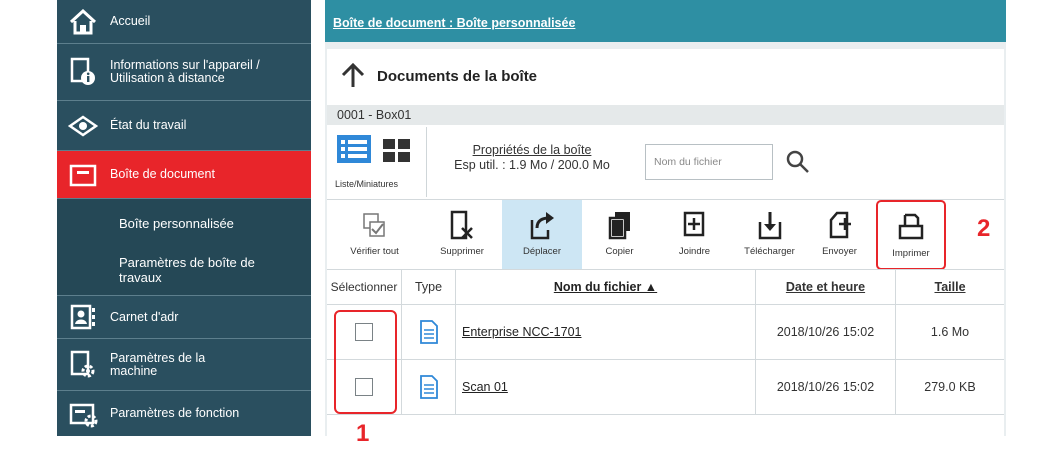 The height and width of the screenshot is (454, 1043). I want to click on sidebar-item-label: Accueil, so click(130, 21).